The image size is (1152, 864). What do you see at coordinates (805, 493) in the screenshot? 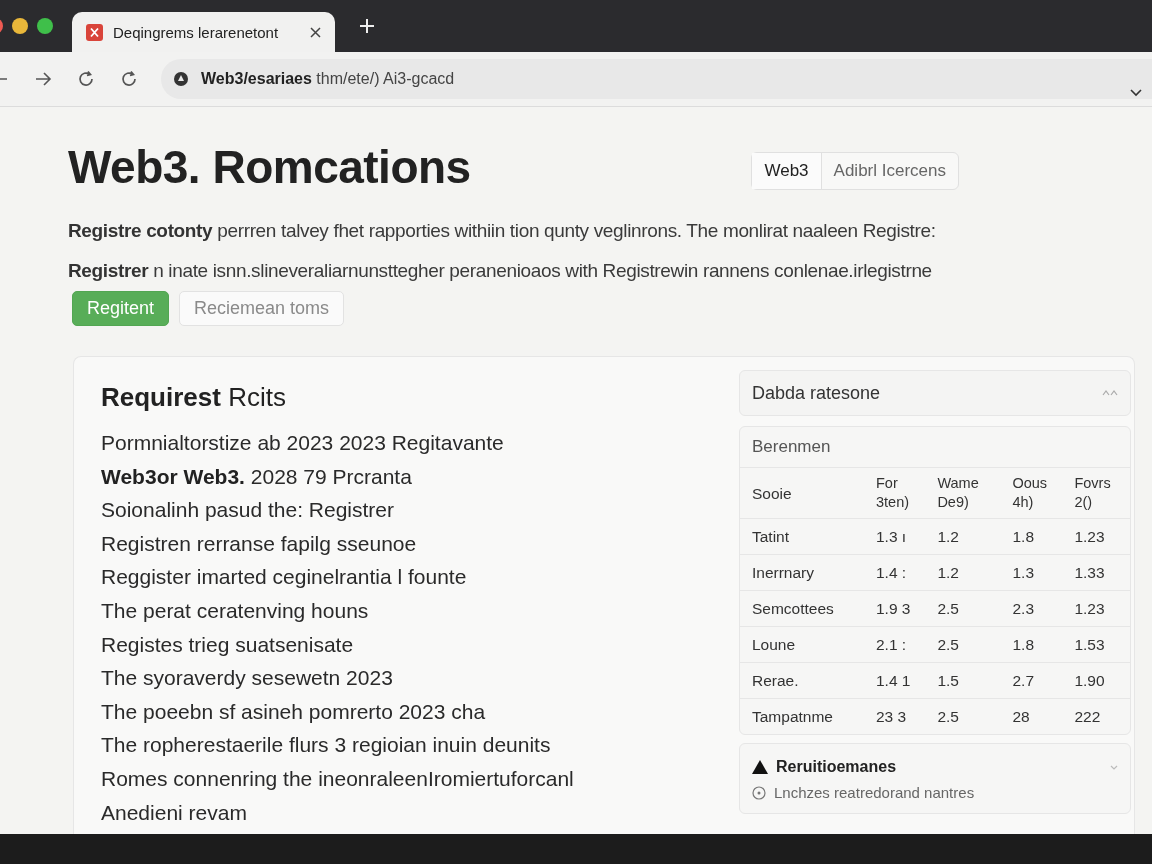
I see `column-header: Sooie` at bounding box center [805, 493].